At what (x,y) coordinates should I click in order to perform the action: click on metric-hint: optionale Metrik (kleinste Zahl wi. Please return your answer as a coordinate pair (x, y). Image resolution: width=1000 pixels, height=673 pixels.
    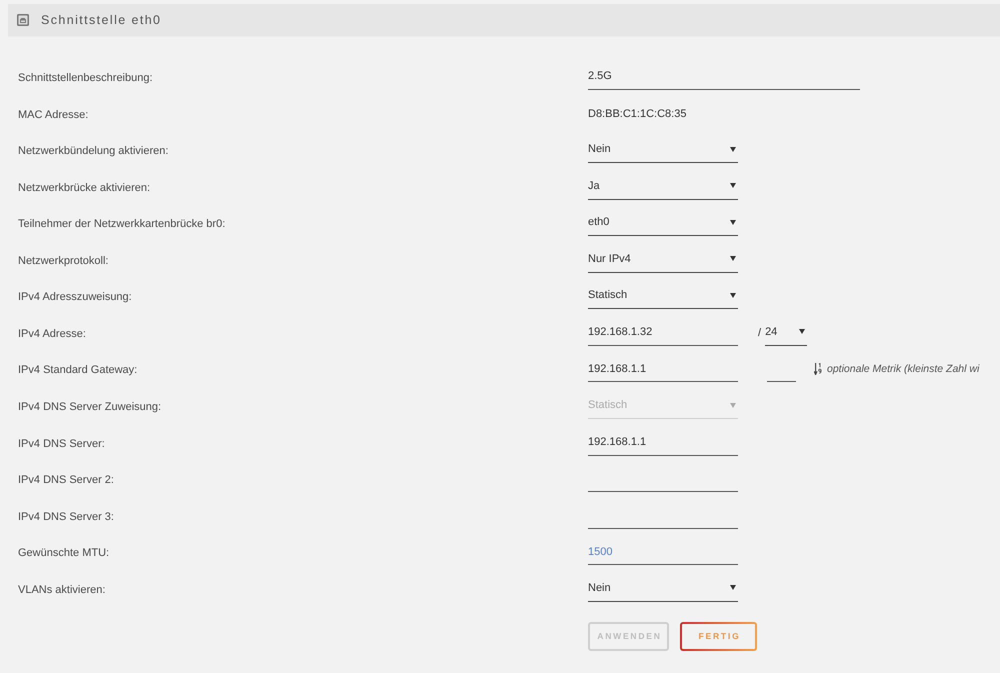
    Looking at the image, I should click on (903, 369).